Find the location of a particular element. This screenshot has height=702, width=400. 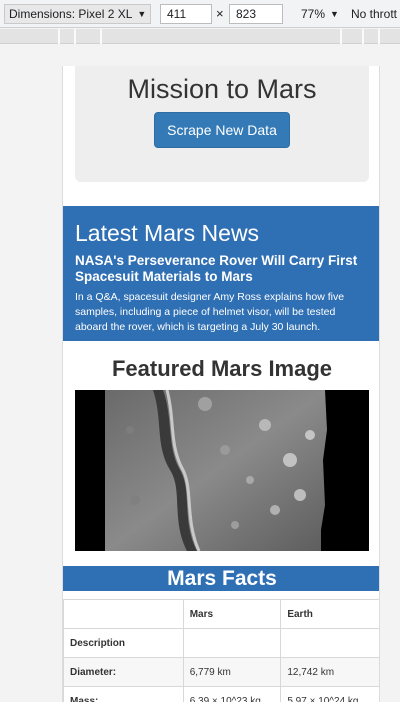

zoom-dropdown: 77% ▼ is located at coordinates (320, 14).